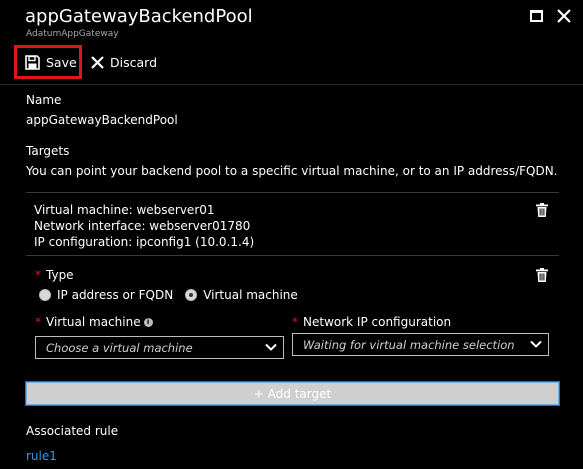 Image resolution: width=583 pixels, height=469 pixels. I want to click on add-target-label: + Add target, so click(292, 393).